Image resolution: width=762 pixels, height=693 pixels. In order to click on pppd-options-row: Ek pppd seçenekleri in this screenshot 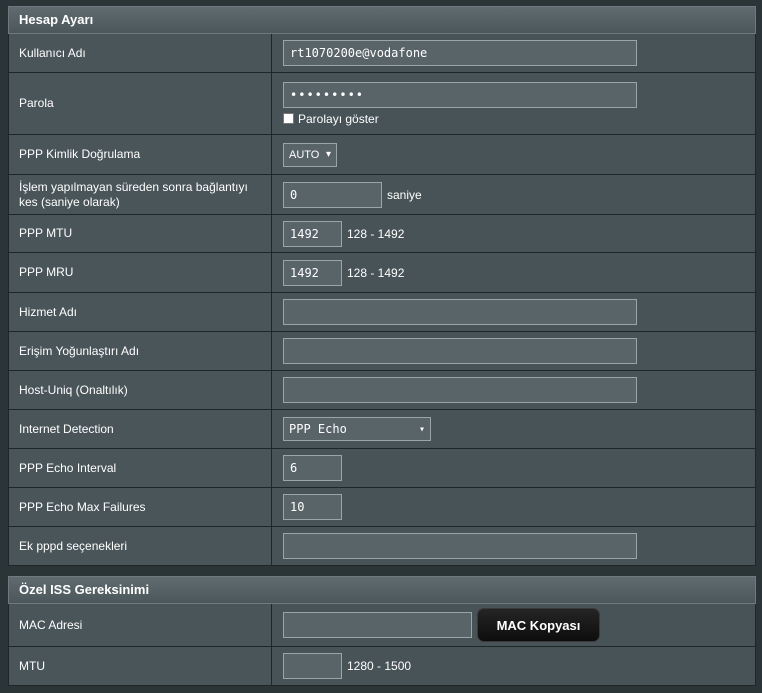, I will do `click(382, 546)`.